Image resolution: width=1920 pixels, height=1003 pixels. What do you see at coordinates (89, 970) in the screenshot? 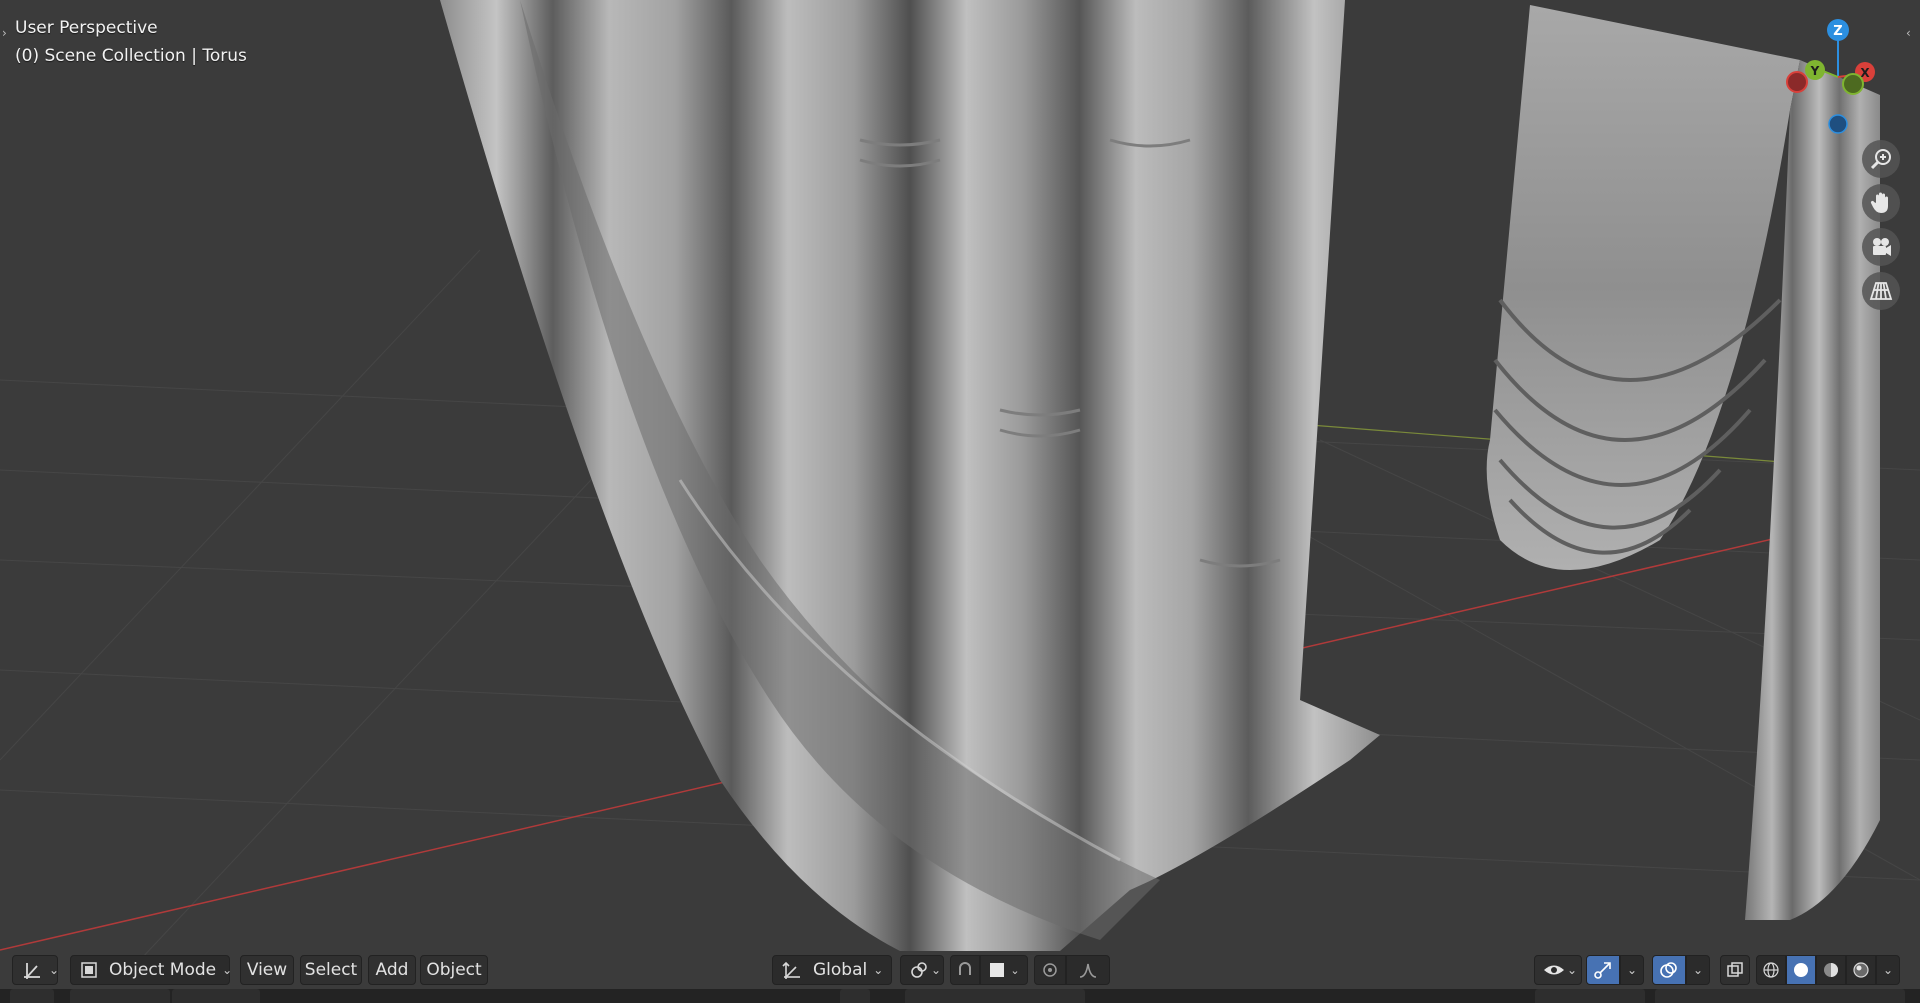
I see `object-mode-icon` at bounding box center [89, 970].